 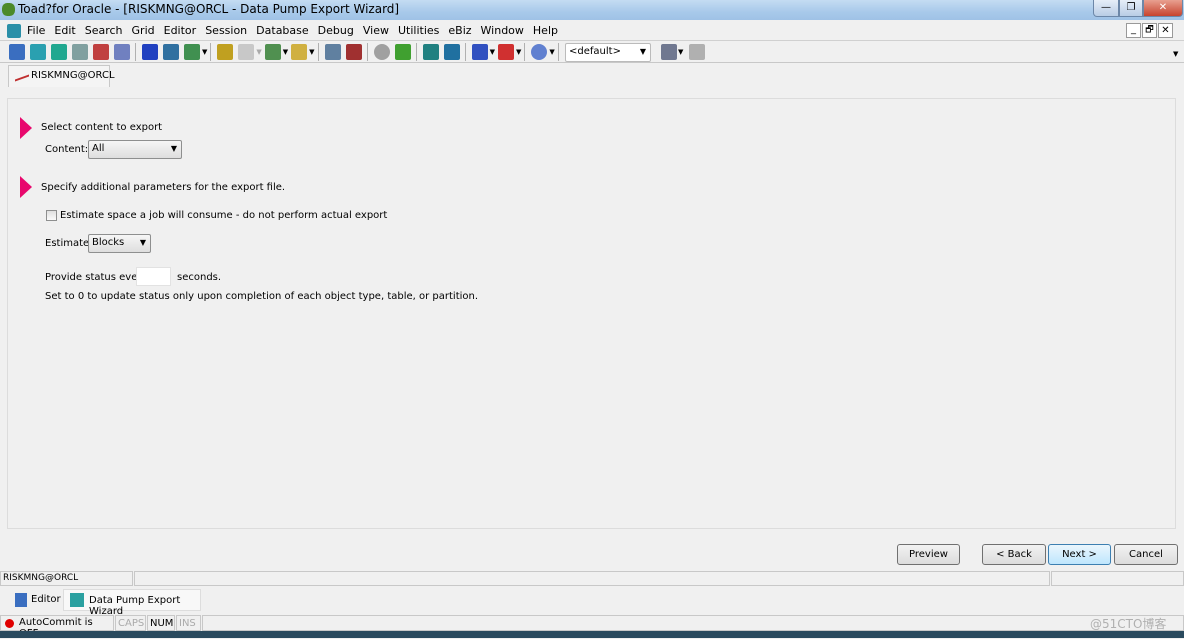 What do you see at coordinates (61, 76) in the screenshot?
I see `connection-tab: RISKMNG@ORCL` at bounding box center [61, 76].